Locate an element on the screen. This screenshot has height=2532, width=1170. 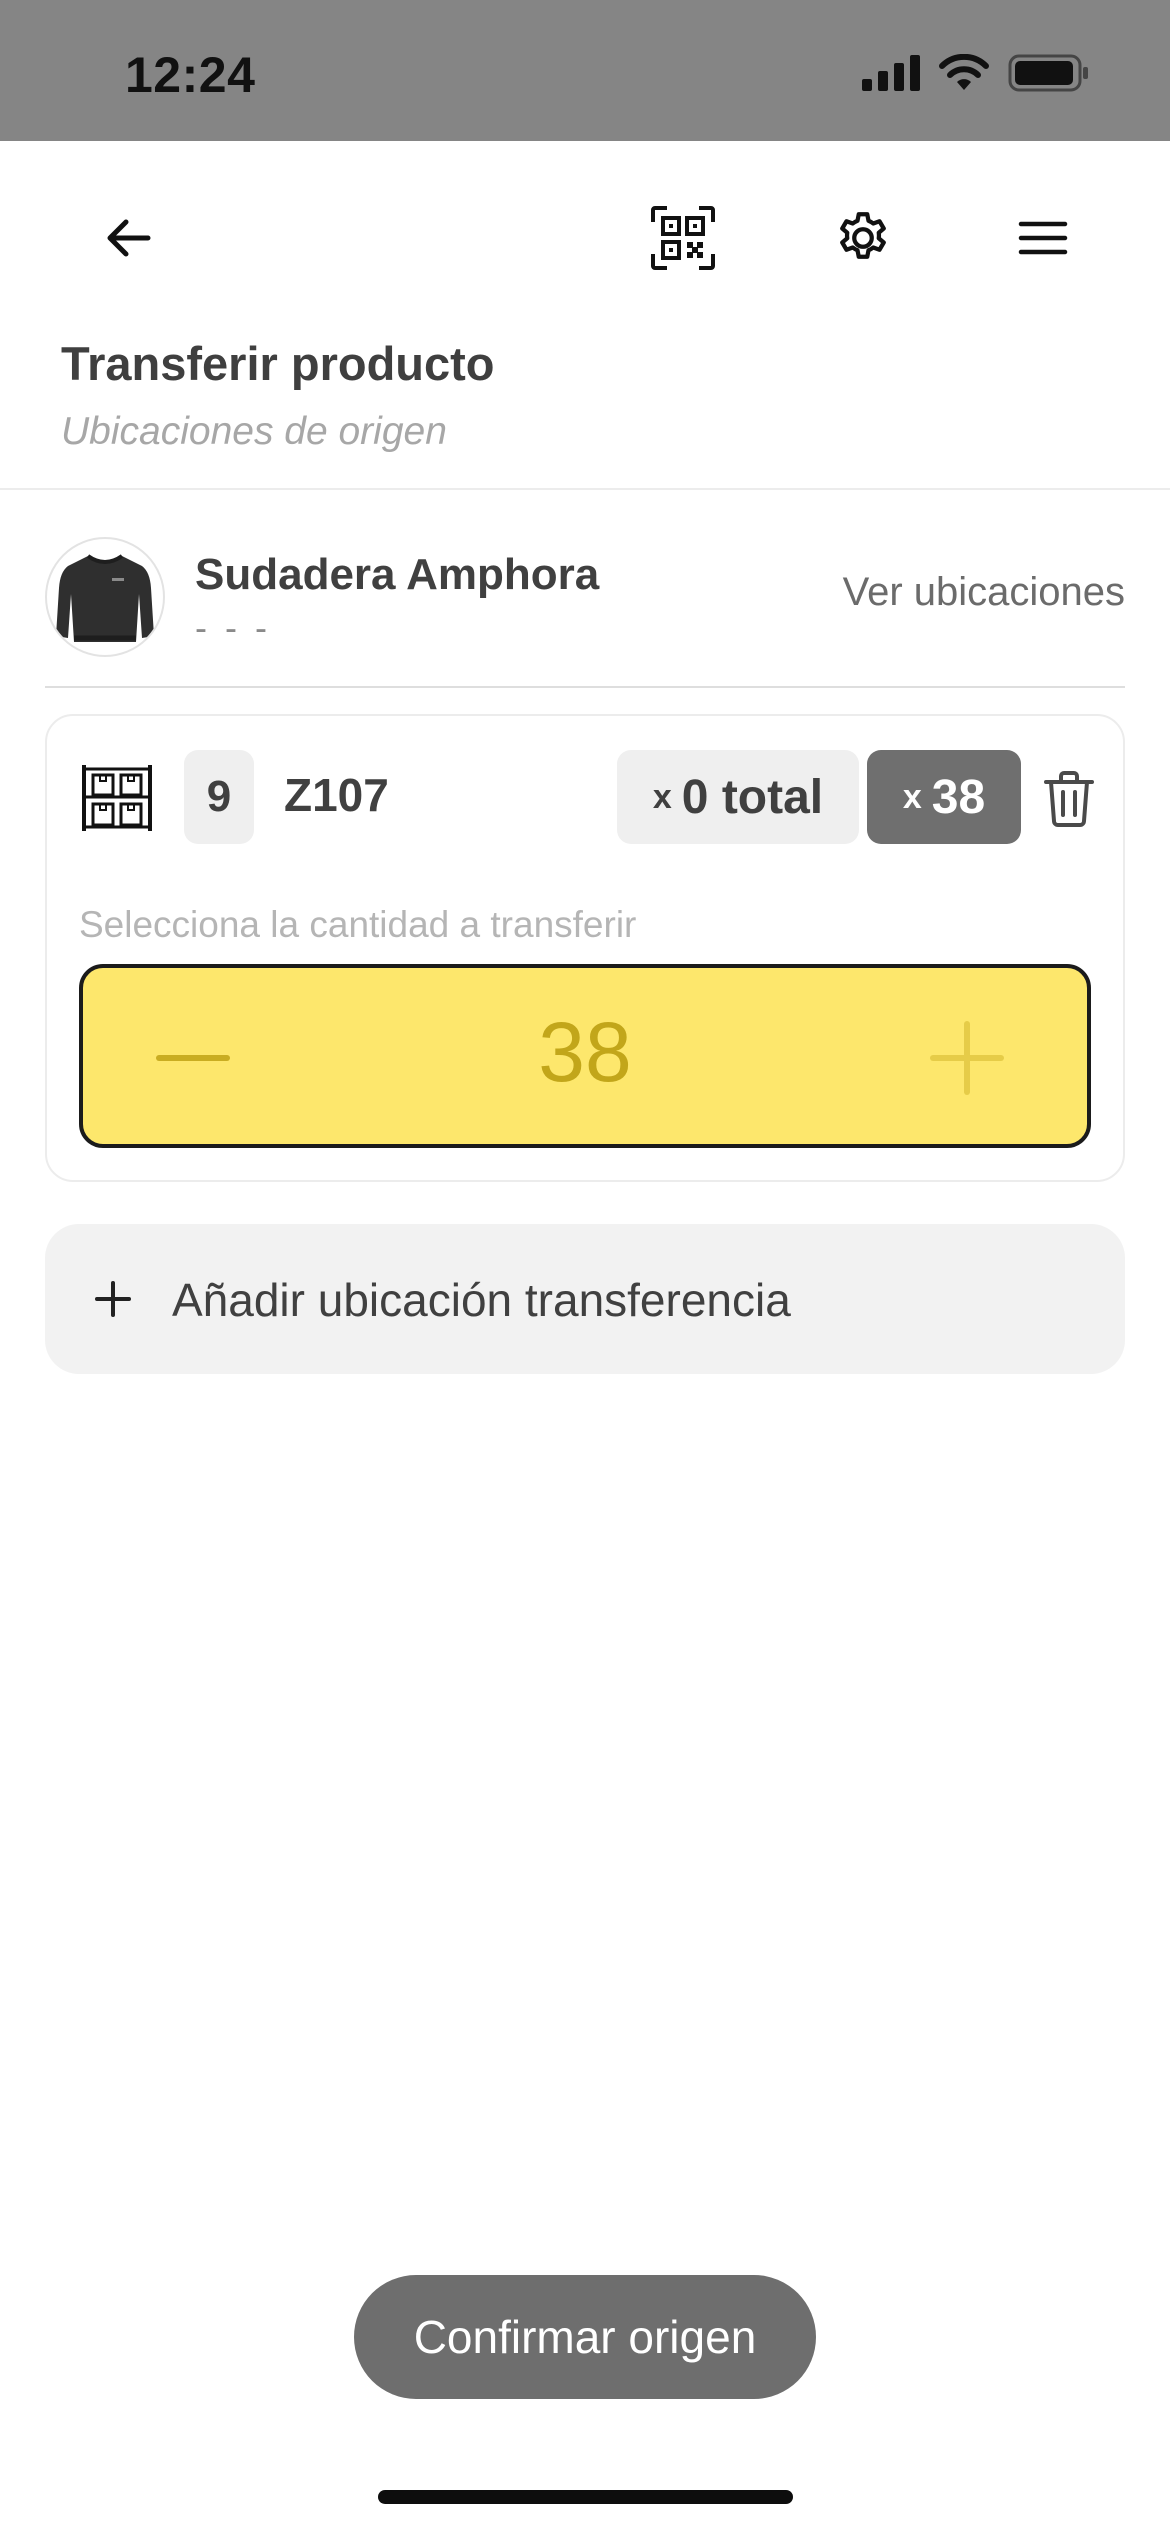
quantity-label: Selecciona la cantidad a transferir is located at coordinates (358, 924).